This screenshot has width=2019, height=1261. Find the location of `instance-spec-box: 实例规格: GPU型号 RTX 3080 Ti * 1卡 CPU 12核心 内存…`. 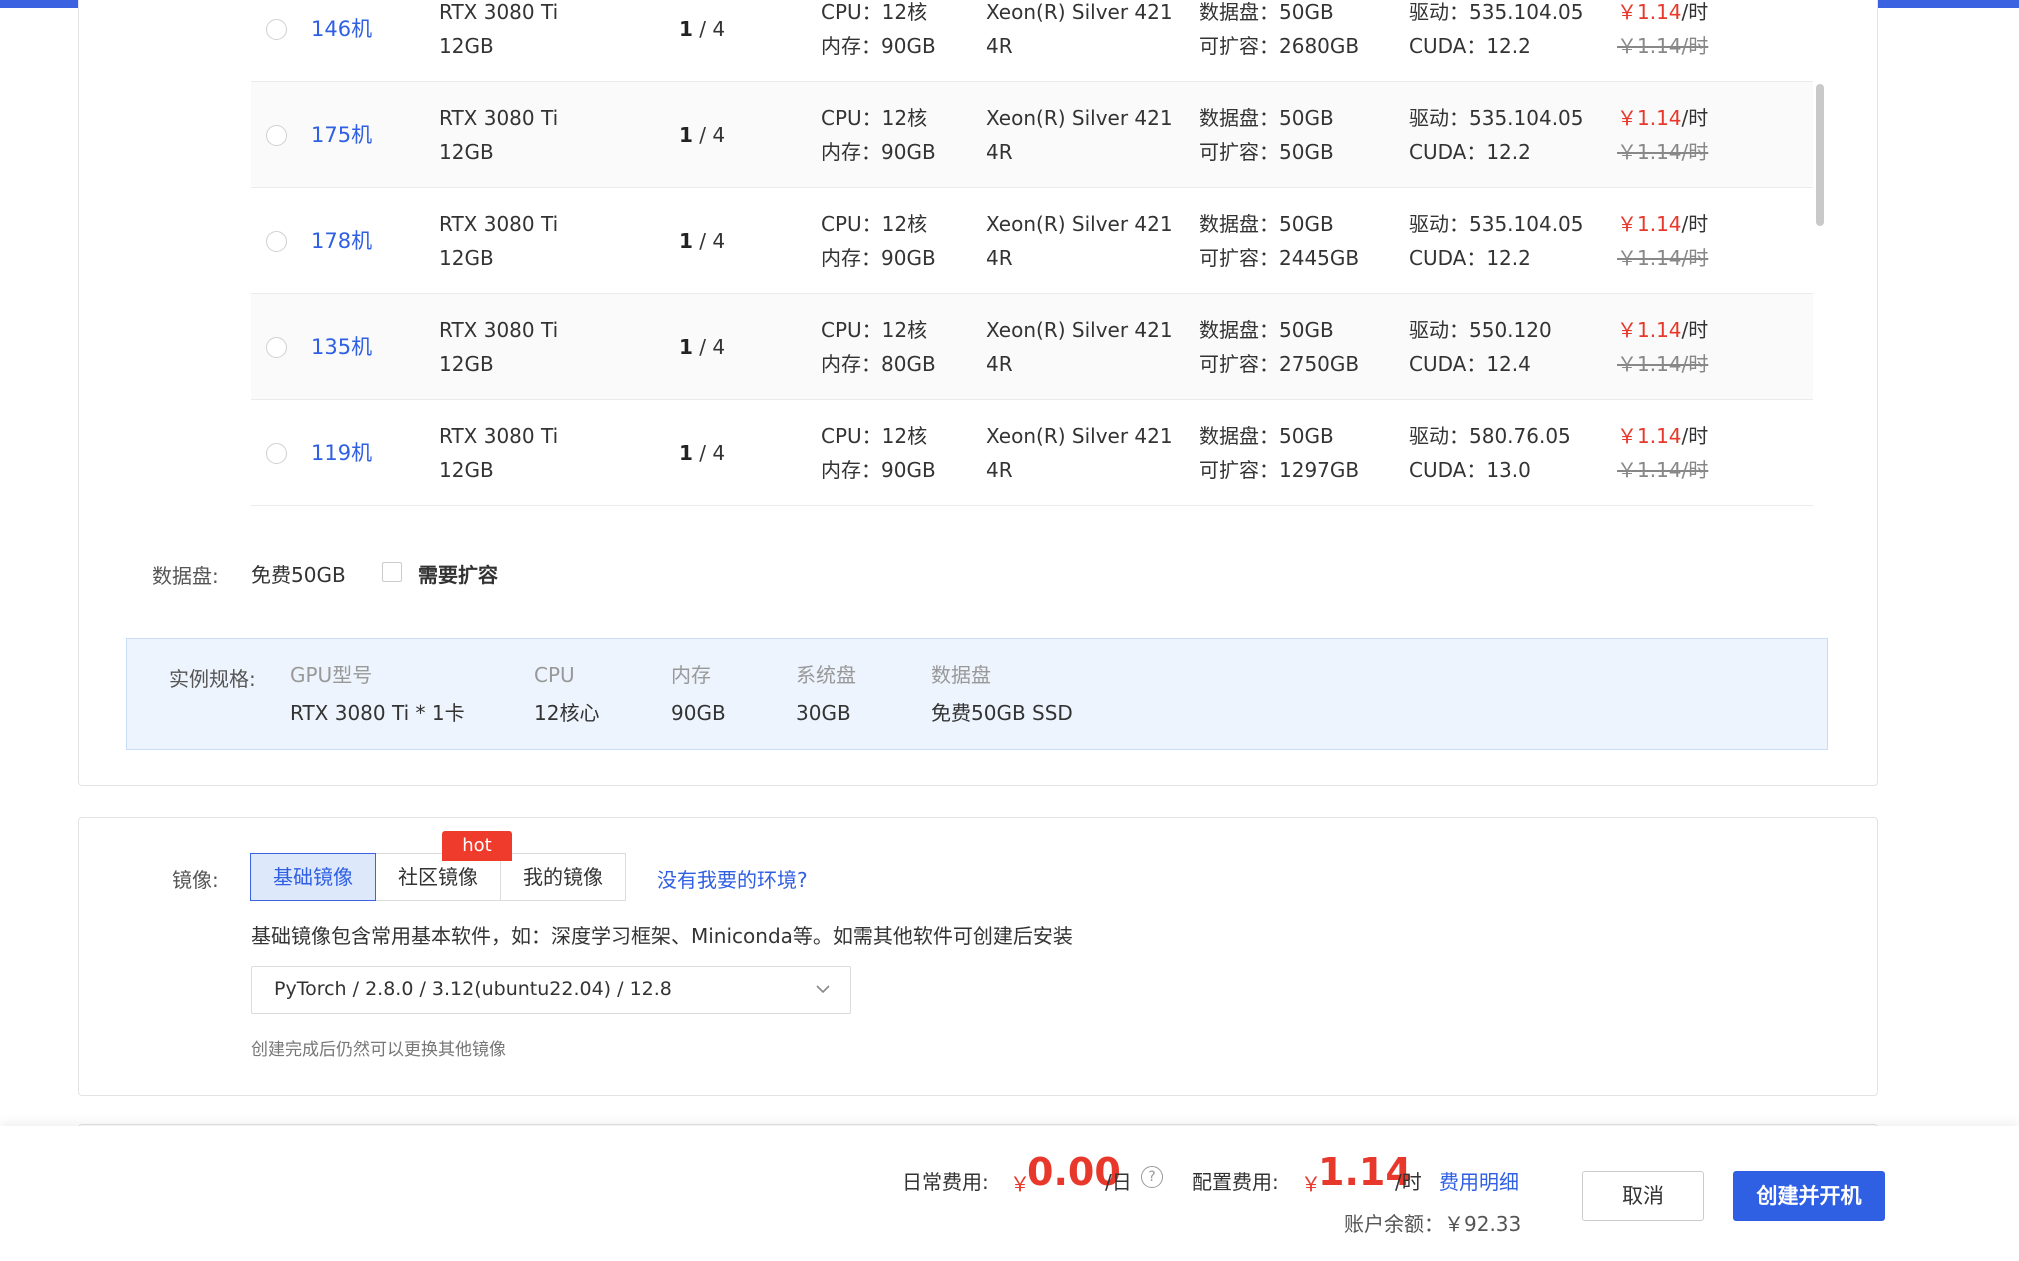

instance-spec-box: 实例规格: GPU型号 RTX 3080 Ti * 1卡 CPU 12核心 内存… is located at coordinates (977, 694).